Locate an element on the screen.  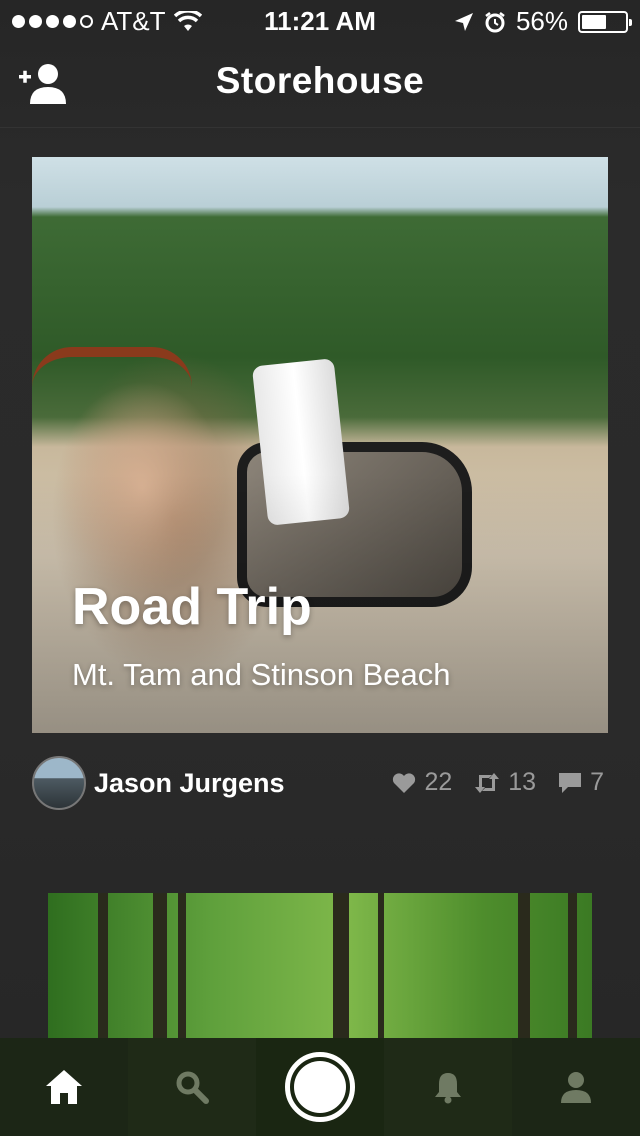
capture-icon is located at coordinates (320, 1087).